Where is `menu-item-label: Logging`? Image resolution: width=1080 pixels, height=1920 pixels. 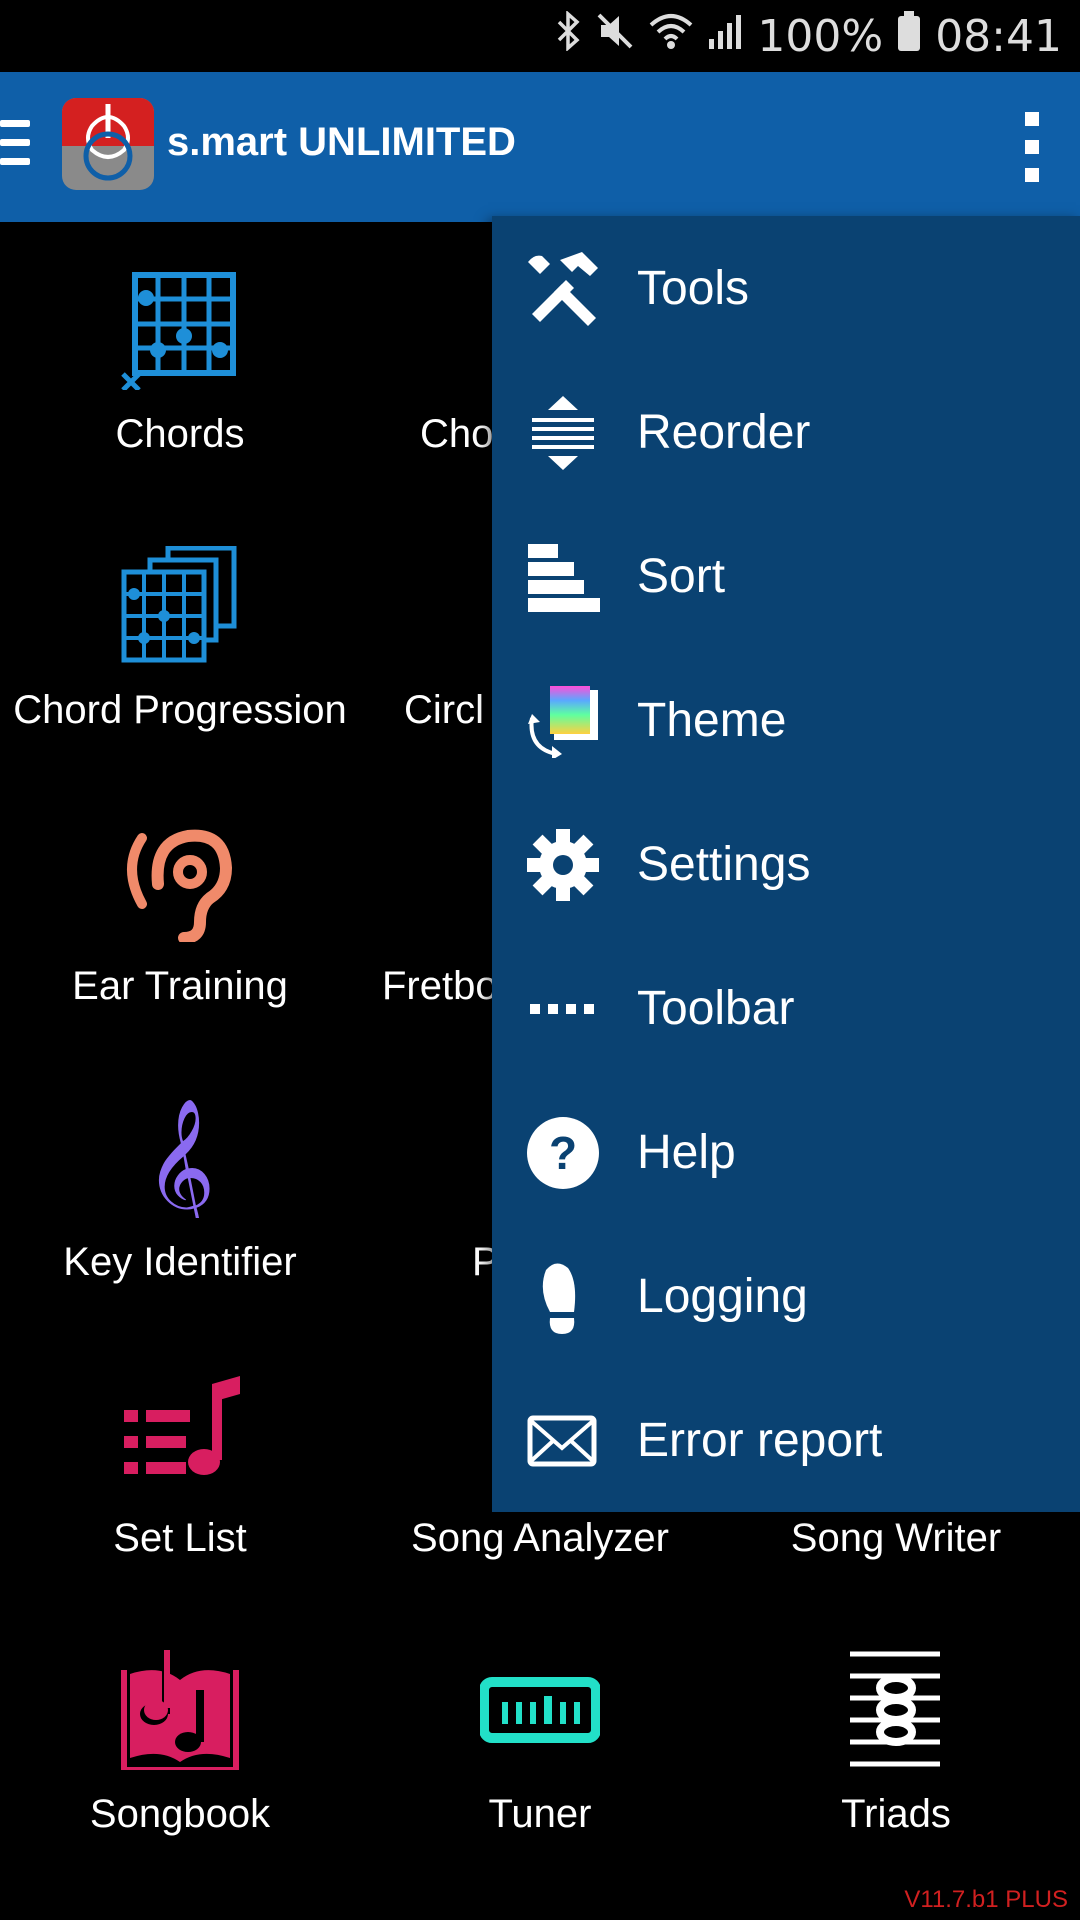
menu-item-label: Logging is located at coordinates (722, 1296).